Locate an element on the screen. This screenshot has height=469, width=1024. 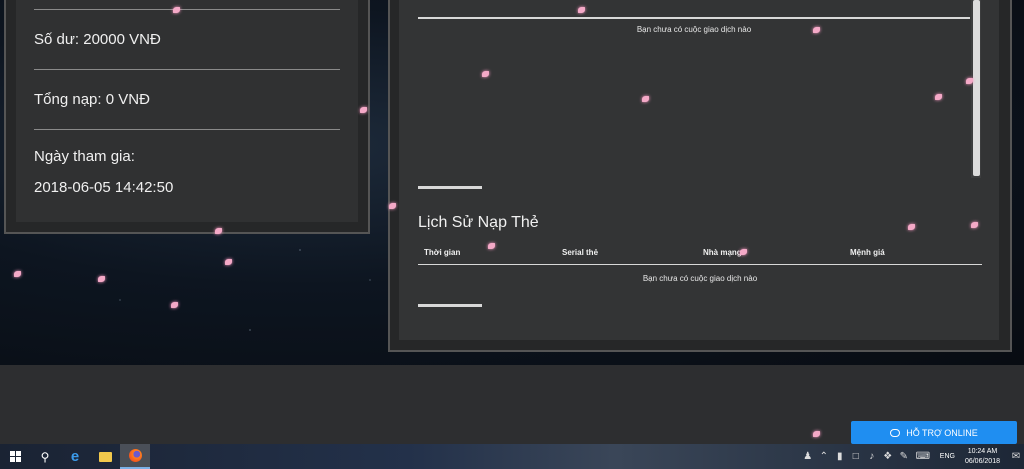
file-explorer-button is located at coordinates (105, 456).